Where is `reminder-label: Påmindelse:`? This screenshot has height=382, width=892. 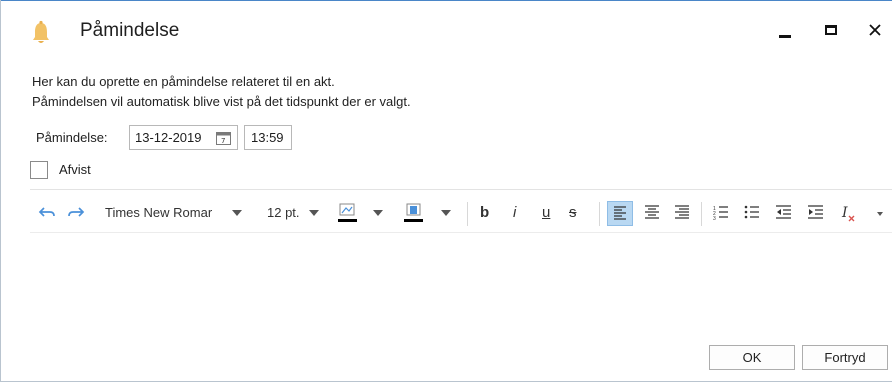 reminder-label: Påmindelse: is located at coordinates (72, 137).